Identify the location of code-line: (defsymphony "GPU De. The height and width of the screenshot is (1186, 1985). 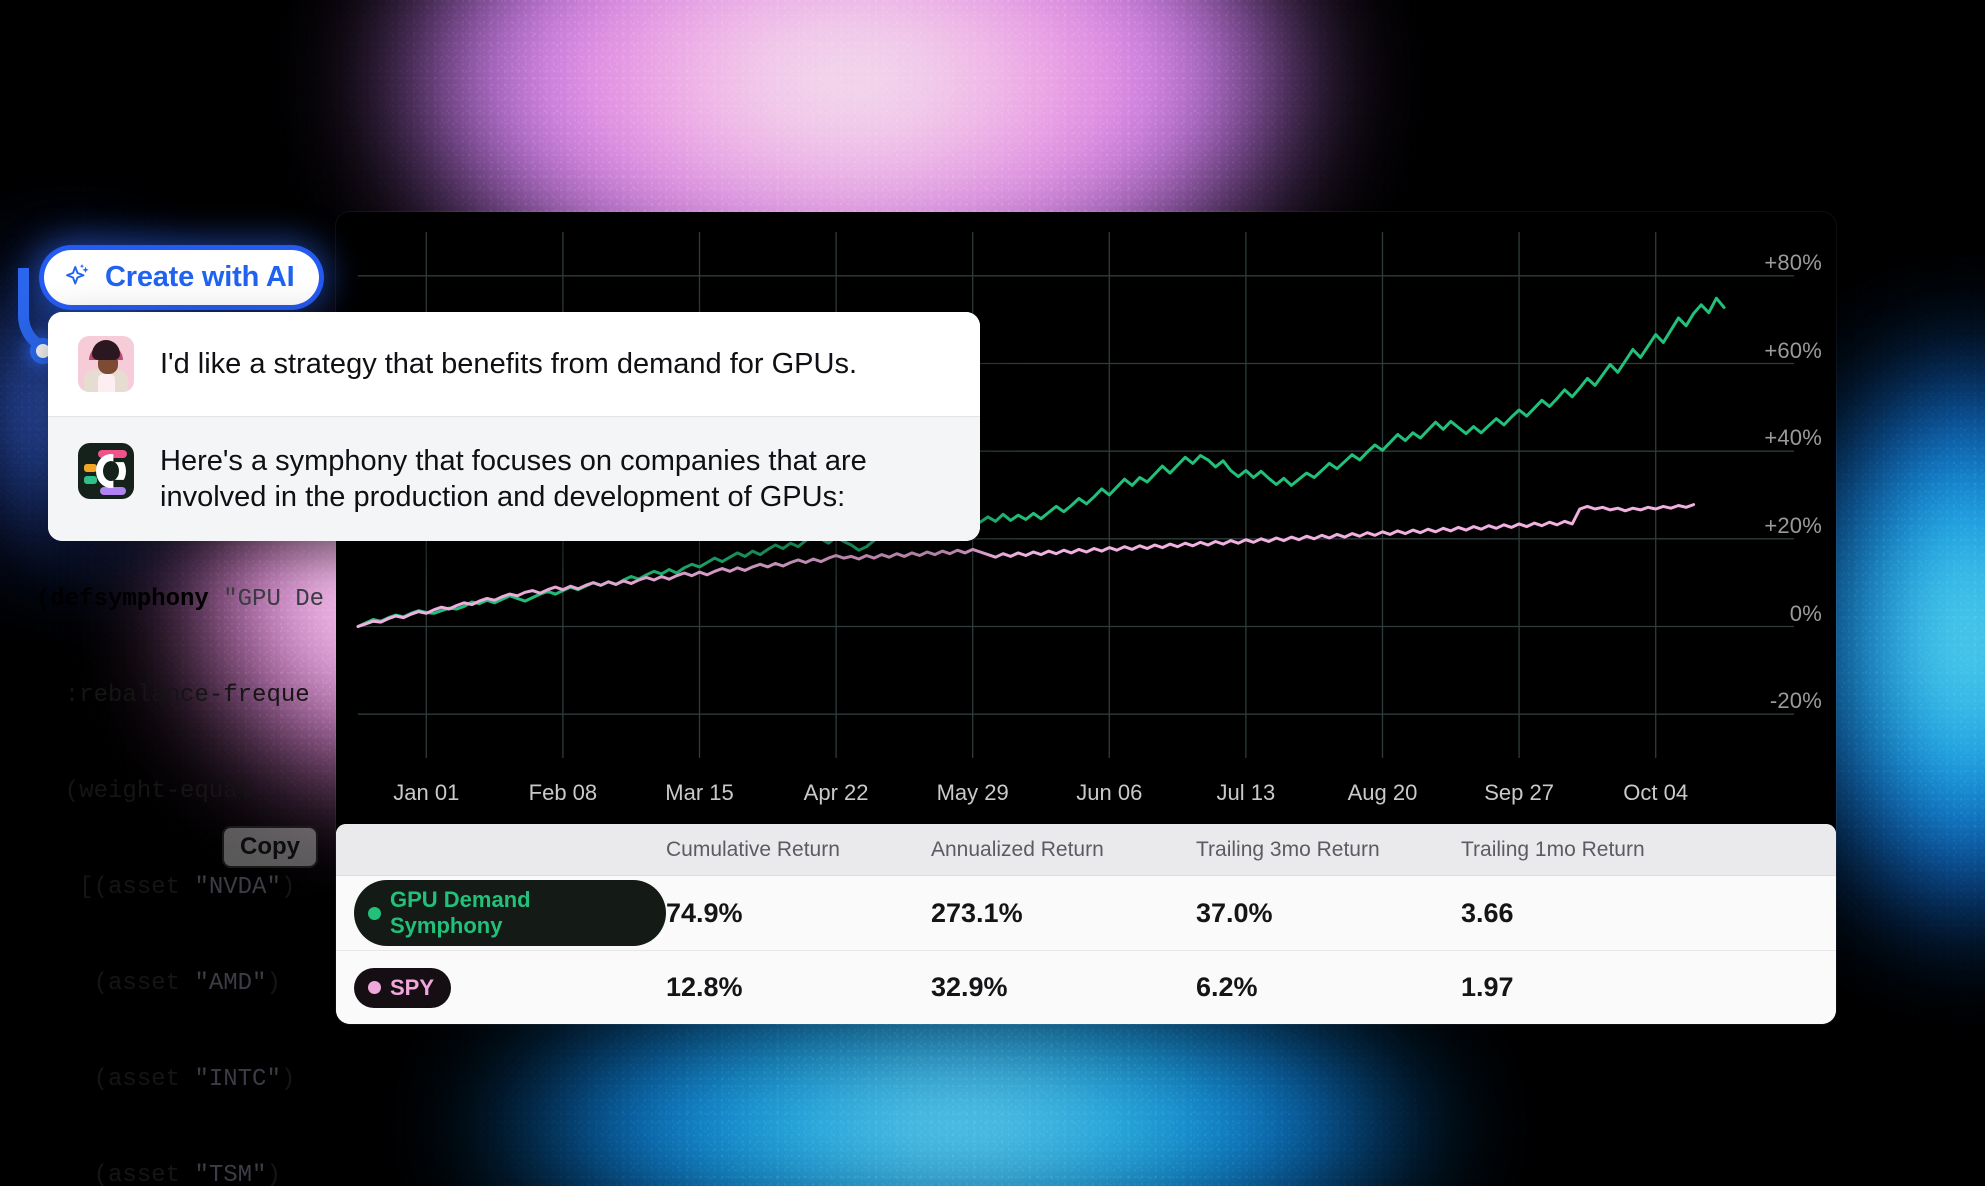
(180, 599).